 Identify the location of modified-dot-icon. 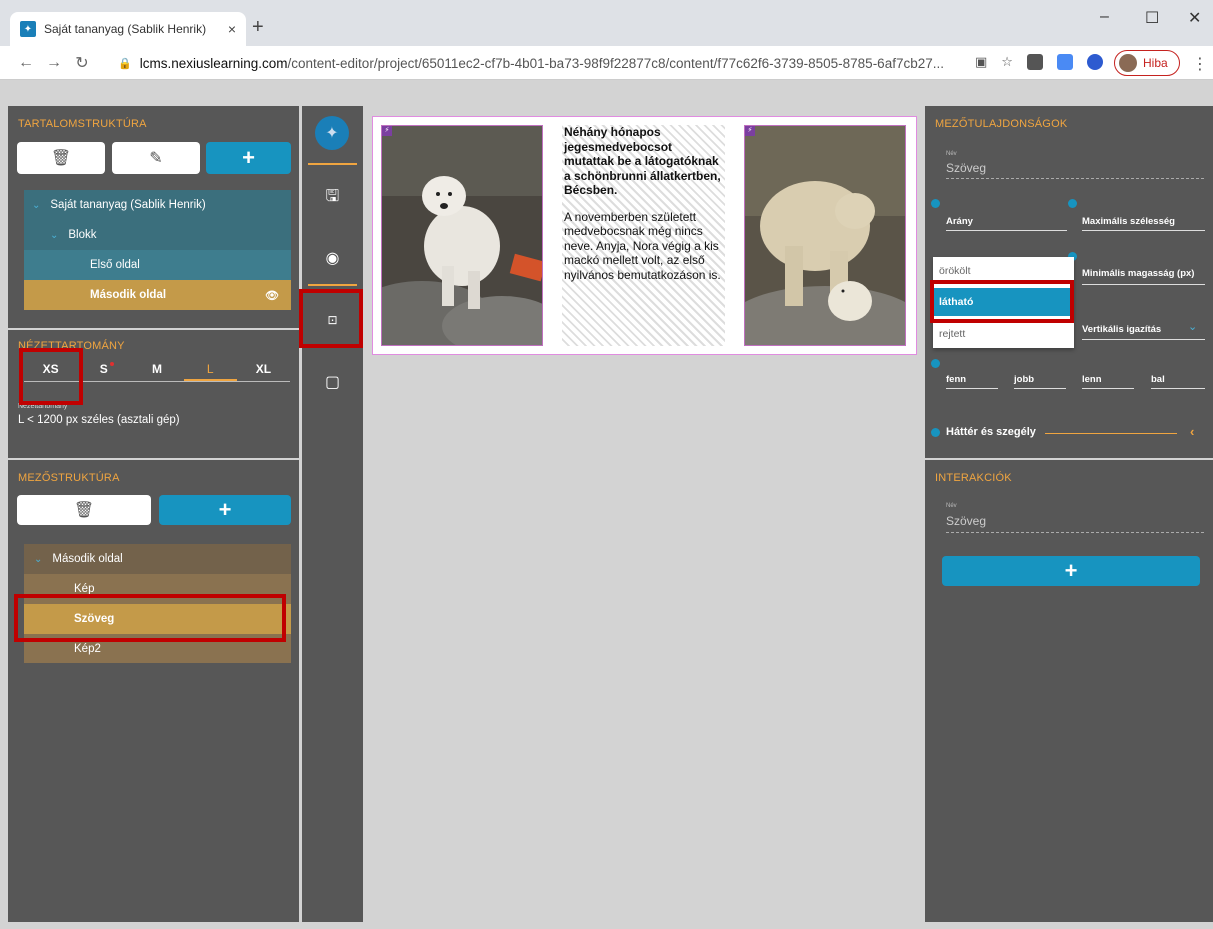
(111, 364).